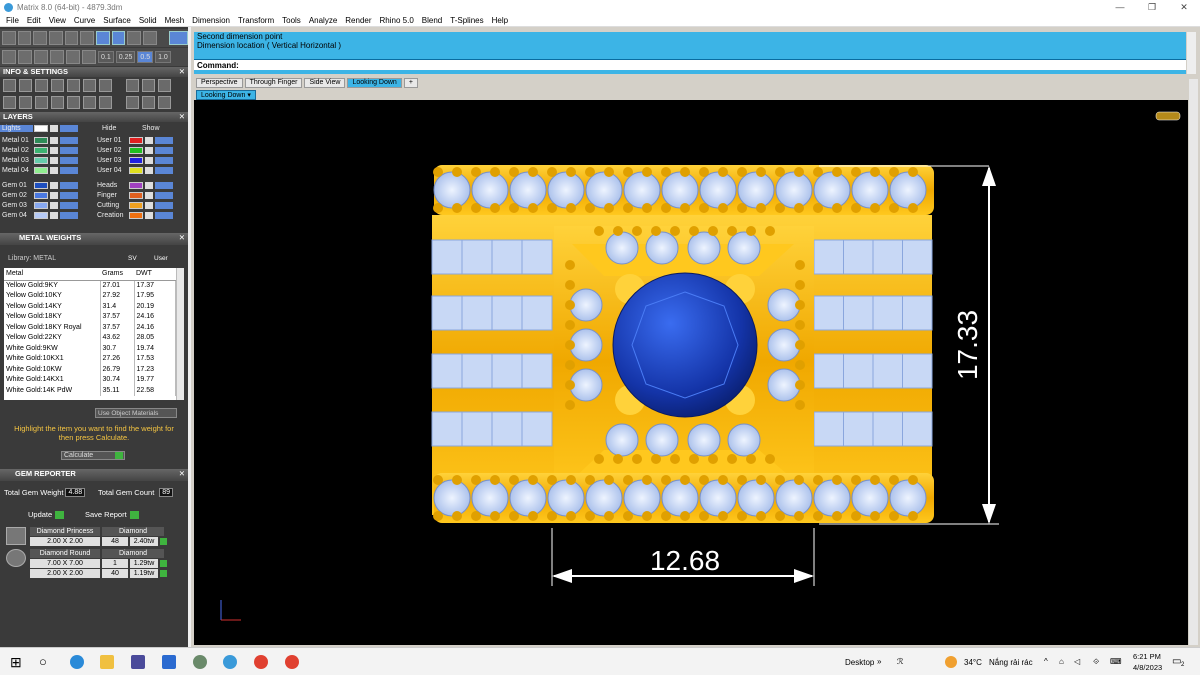  What do you see at coordinates (90, 390) in the screenshot?
I see `table-row: White Gold:14K PdW 35.11 22.58` at bounding box center [90, 390].